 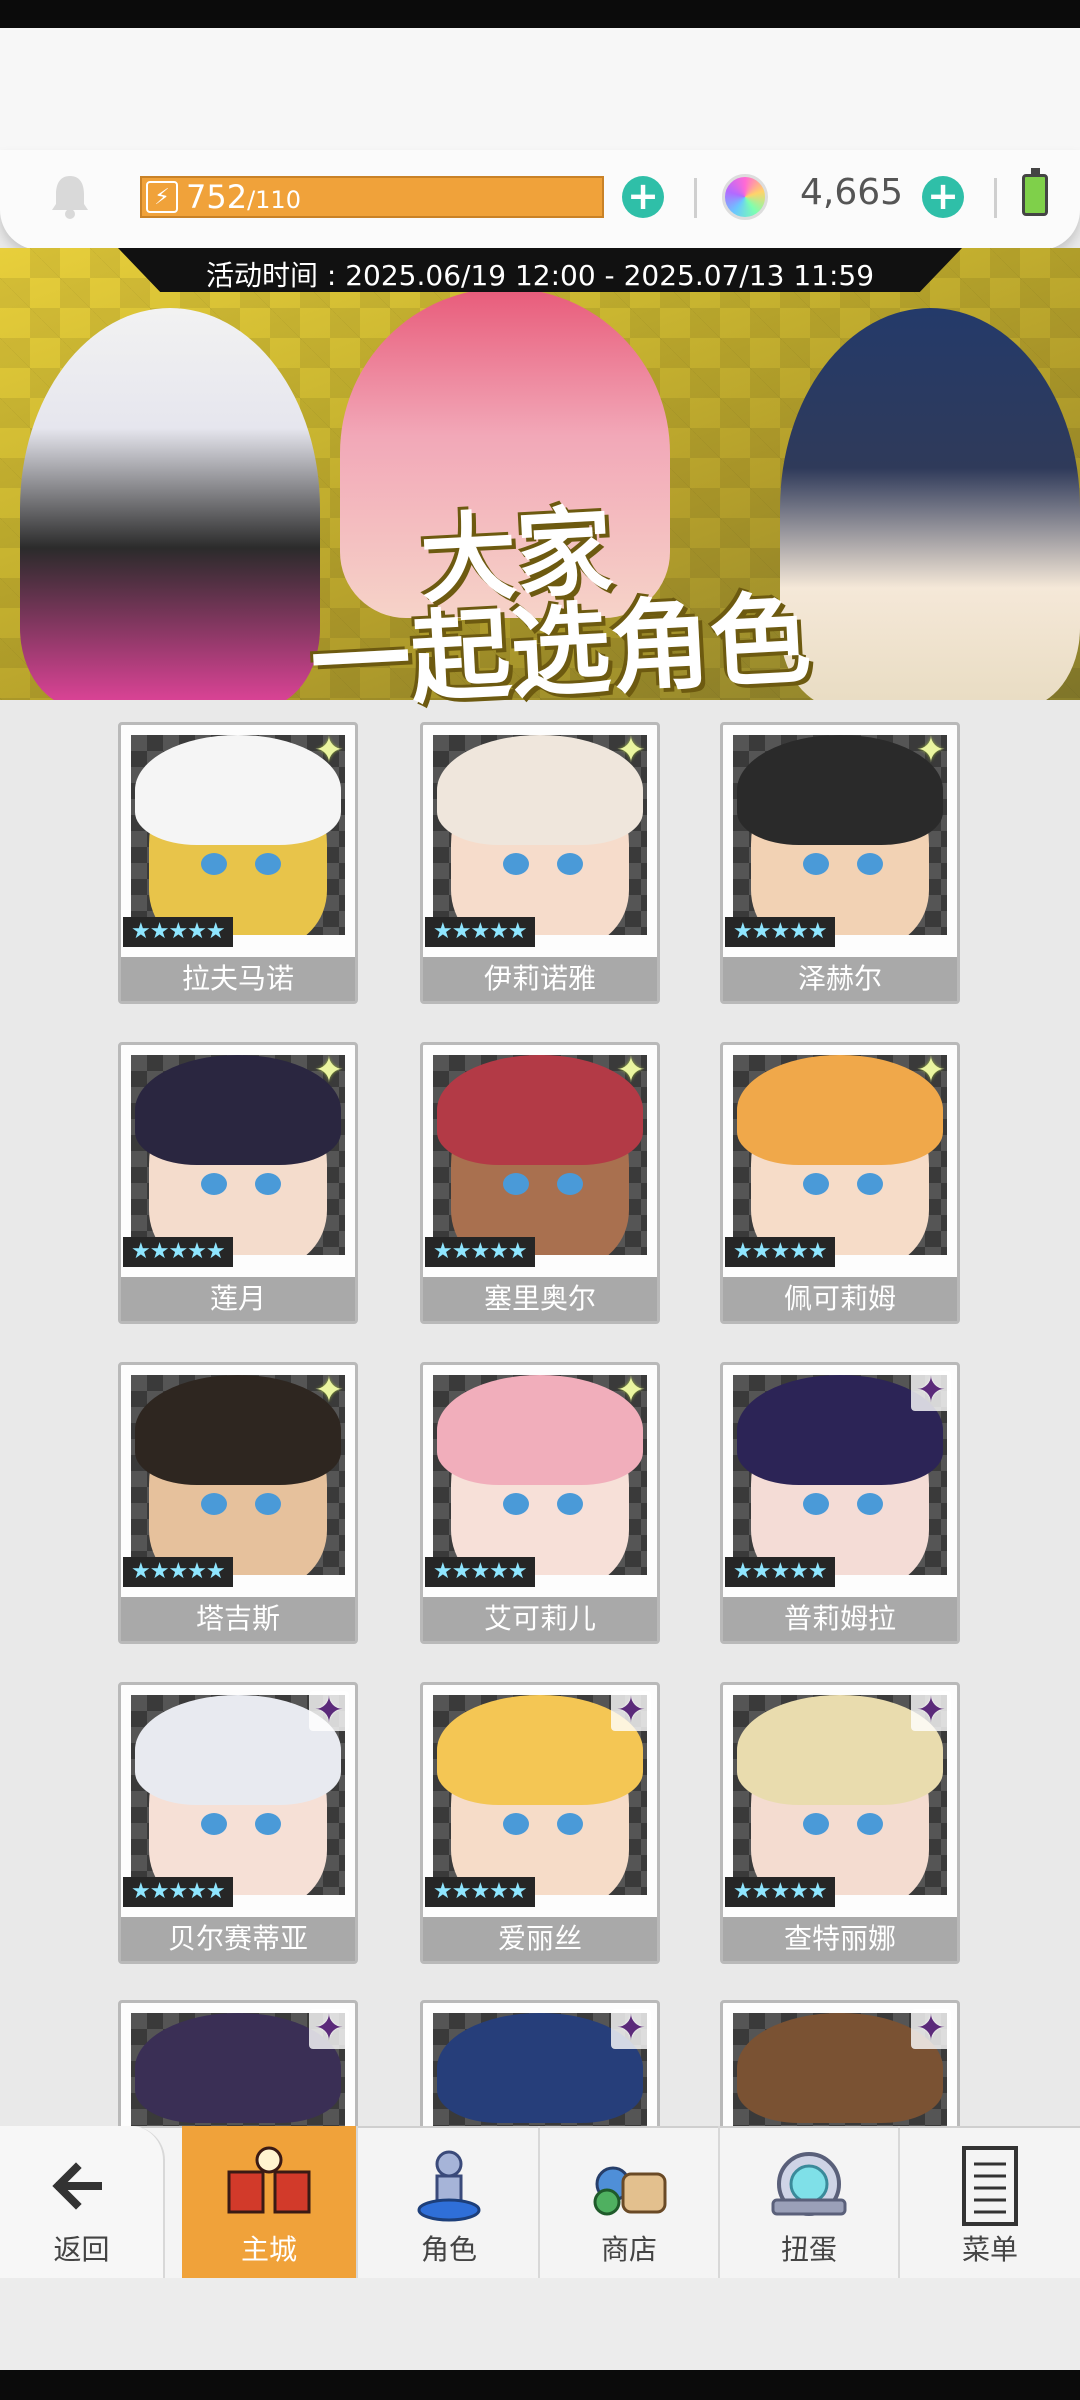 I want to click on battery-icon, so click(x=1035, y=192).